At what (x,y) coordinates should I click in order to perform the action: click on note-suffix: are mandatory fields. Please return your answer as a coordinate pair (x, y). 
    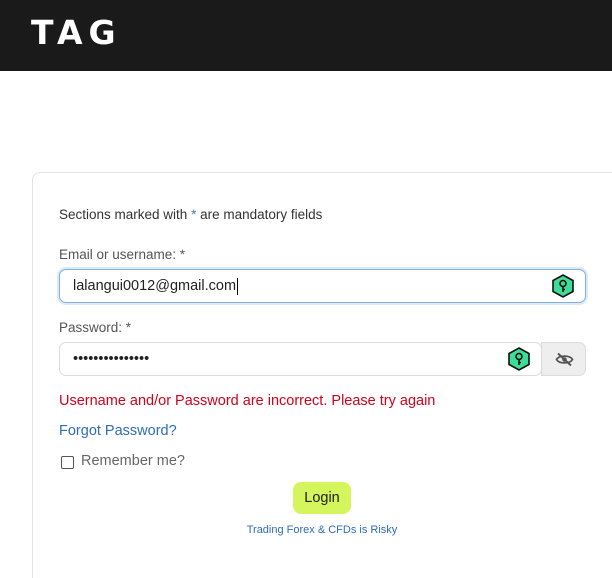
    Looking at the image, I should click on (259, 214).